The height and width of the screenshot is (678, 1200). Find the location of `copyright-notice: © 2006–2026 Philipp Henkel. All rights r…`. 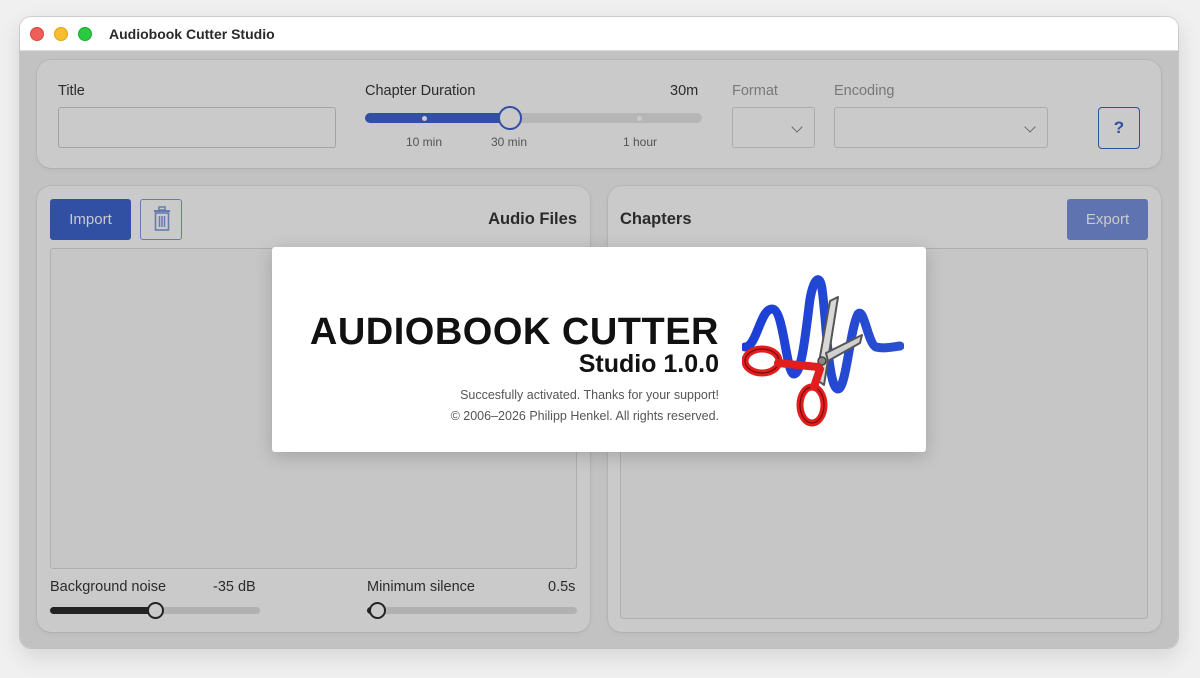

copyright-notice: © 2006–2026 Philipp Henkel. All rights r… is located at coordinates (584, 416).